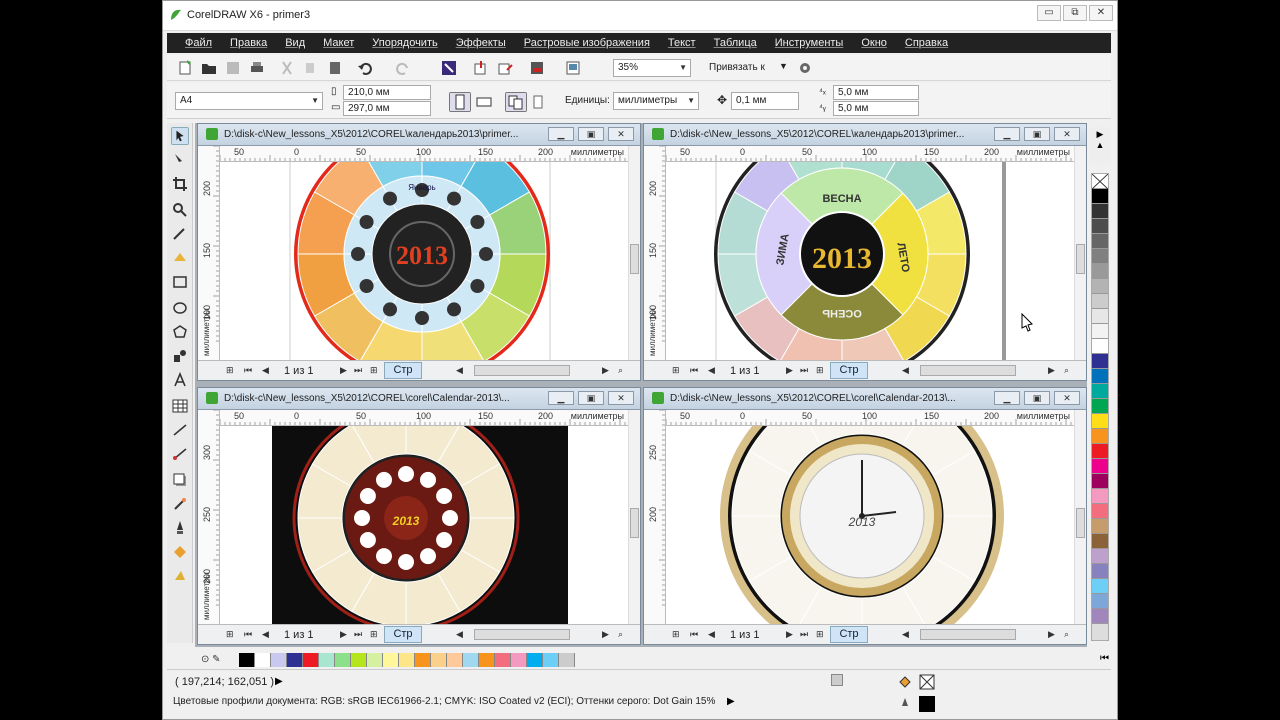 The height and width of the screenshot is (720, 1280). What do you see at coordinates (311, 68) in the screenshot?
I see `copy-icon` at bounding box center [311, 68].